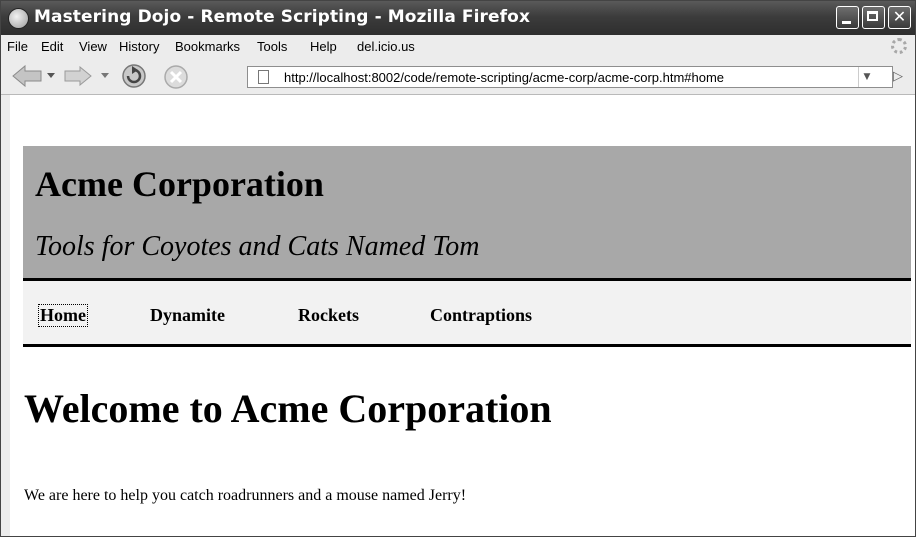 The width and height of the screenshot is (916, 537). I want to click on go-arrow-icon: ▷, so click(898, 76).